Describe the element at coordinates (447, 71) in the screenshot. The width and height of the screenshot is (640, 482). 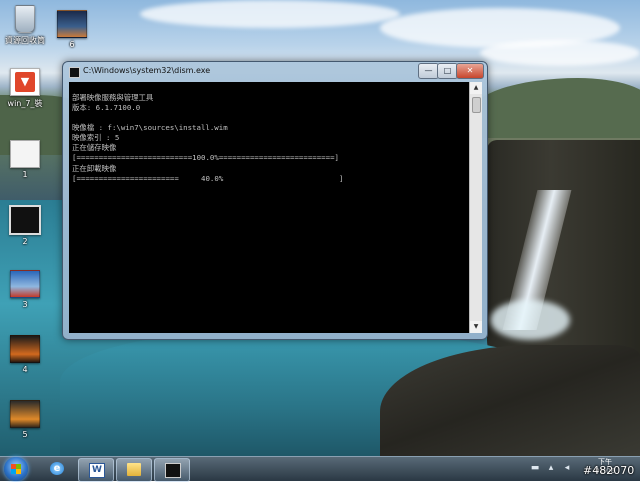
I see `maximize-button: □` at that location.